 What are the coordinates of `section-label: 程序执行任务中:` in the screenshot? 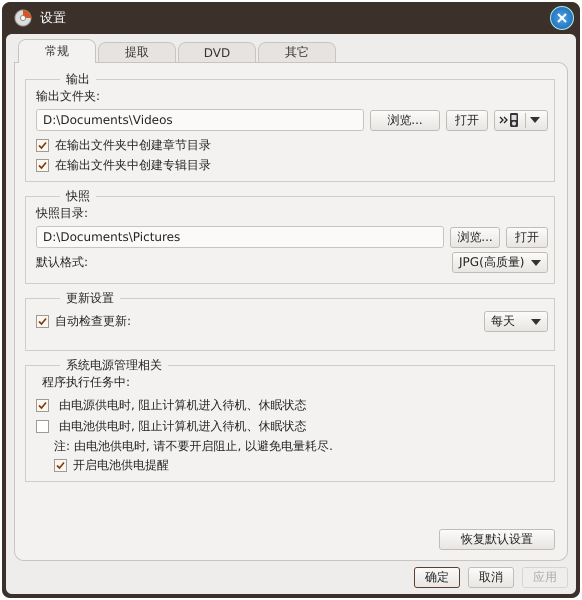 It's located at (87, 382).